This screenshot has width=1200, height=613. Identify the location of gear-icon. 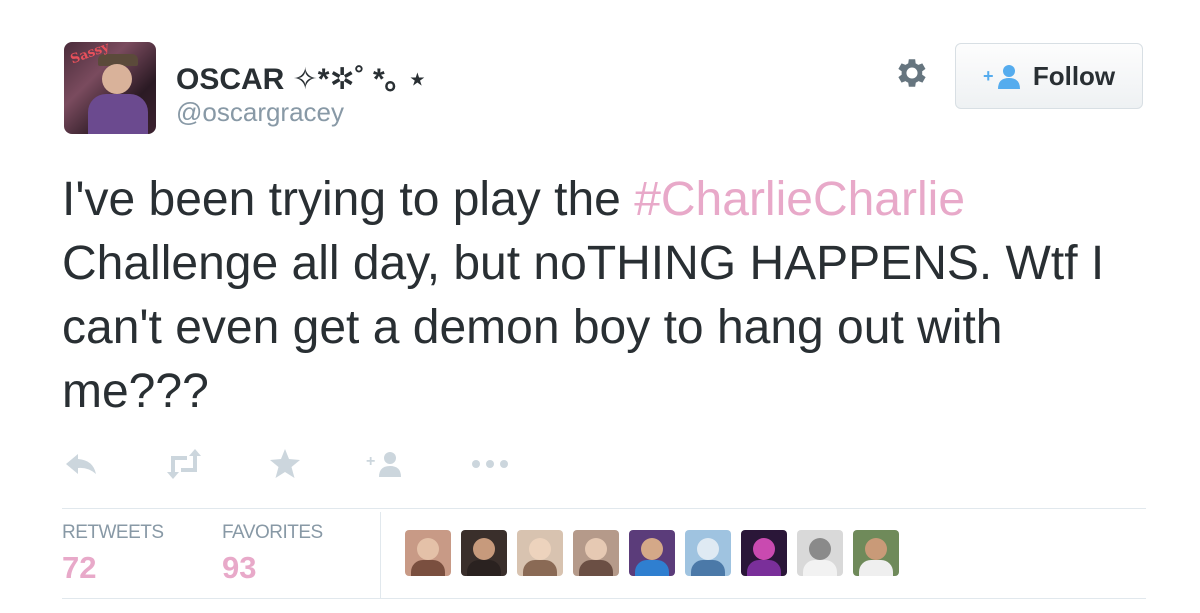
(912, 73).